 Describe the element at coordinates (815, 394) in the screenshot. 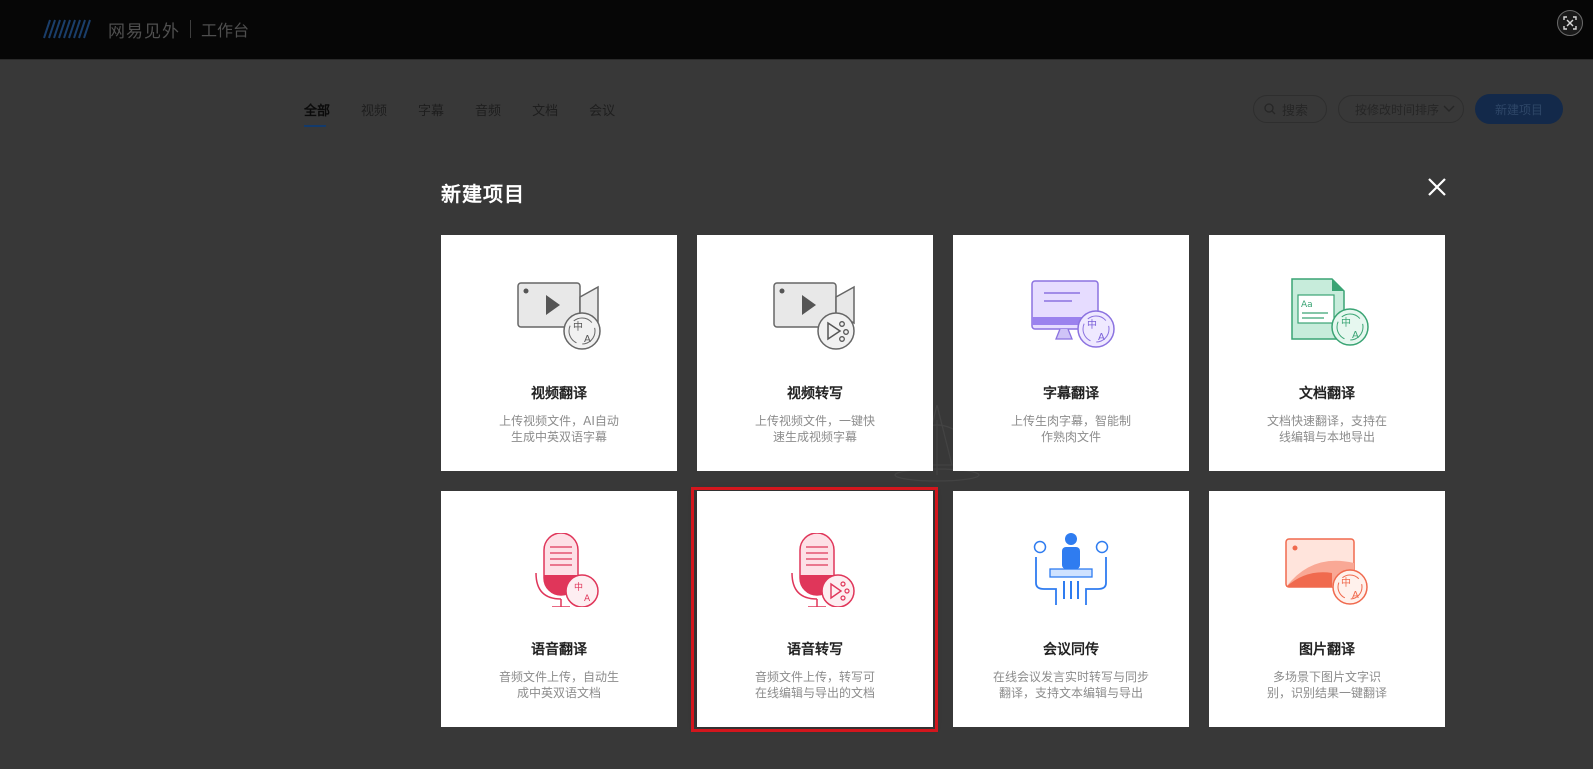

I see `card-title: 视频转写` at that location.